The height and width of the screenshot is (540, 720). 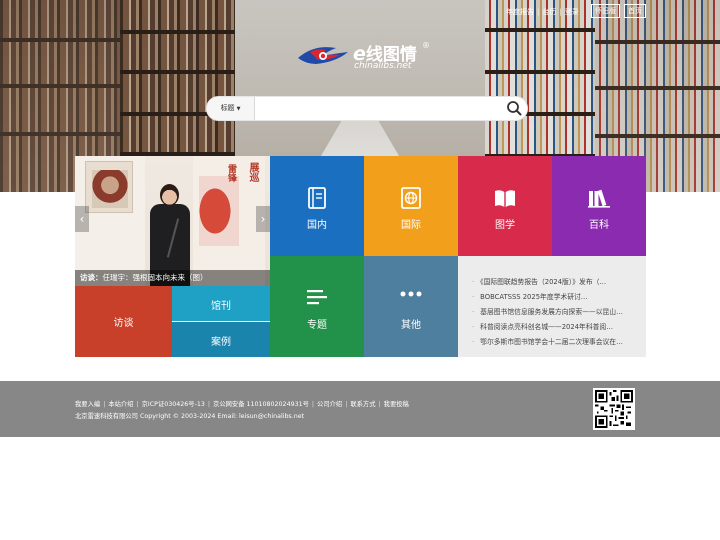 I want to click on slider-prev-arrow-icon: ‹, so click(x=82, y=219).